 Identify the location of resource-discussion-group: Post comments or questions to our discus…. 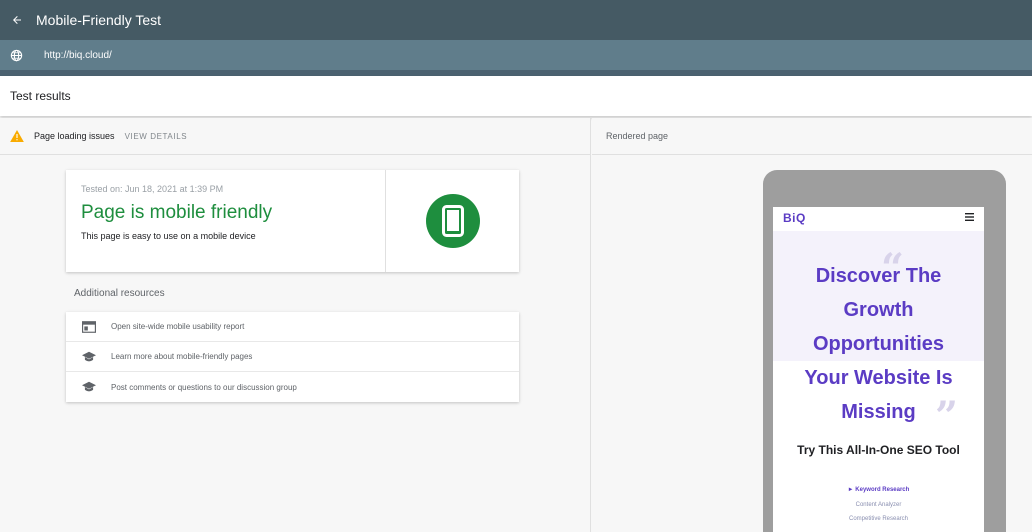
(292, 387).